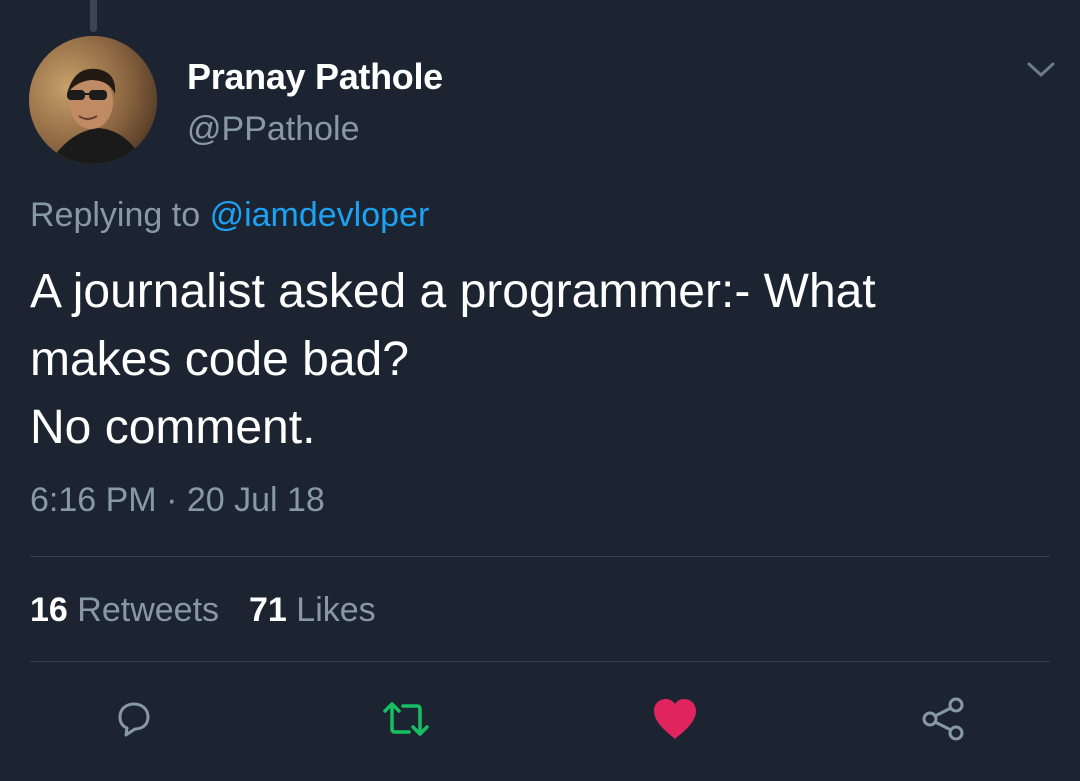  What do you see at coordinates (320, 215) in the screenshot?
I see `mention-link: @iamdevloper` at bounding box center [320, 215].